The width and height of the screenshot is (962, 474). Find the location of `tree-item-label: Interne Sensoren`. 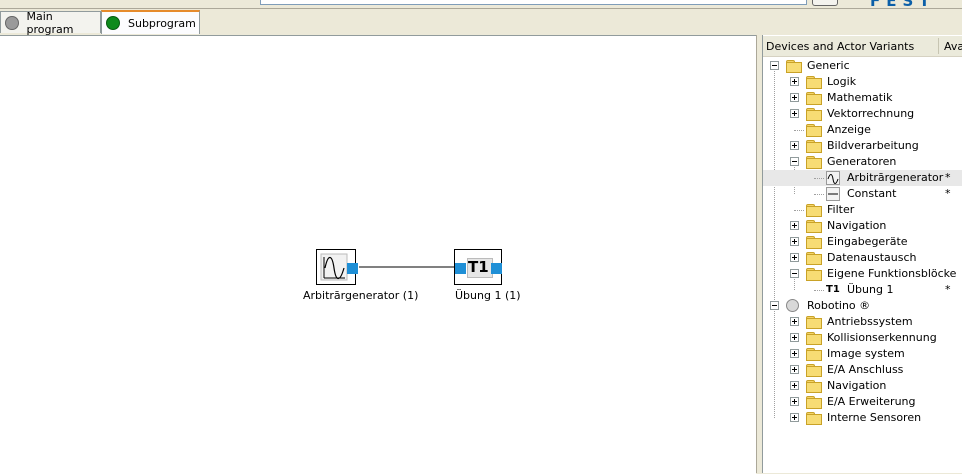

tree-item-label: Interne Sensoren is located at coordinates (874, 417).